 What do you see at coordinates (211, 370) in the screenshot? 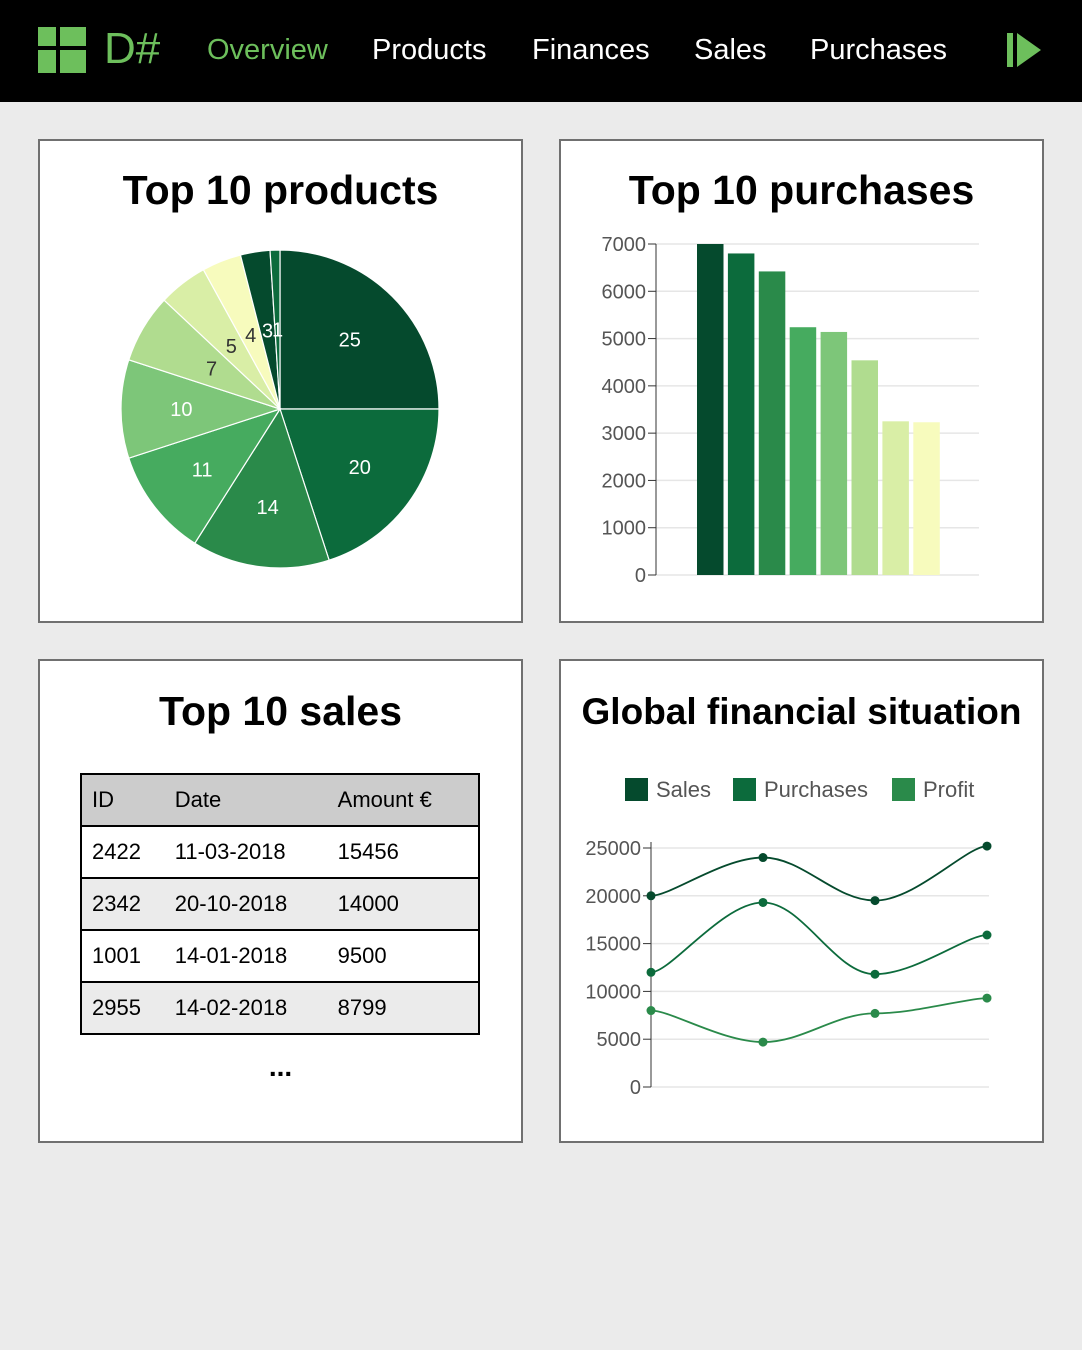
I see `pie-slice-label: 7` at bounding box center [211, 370].